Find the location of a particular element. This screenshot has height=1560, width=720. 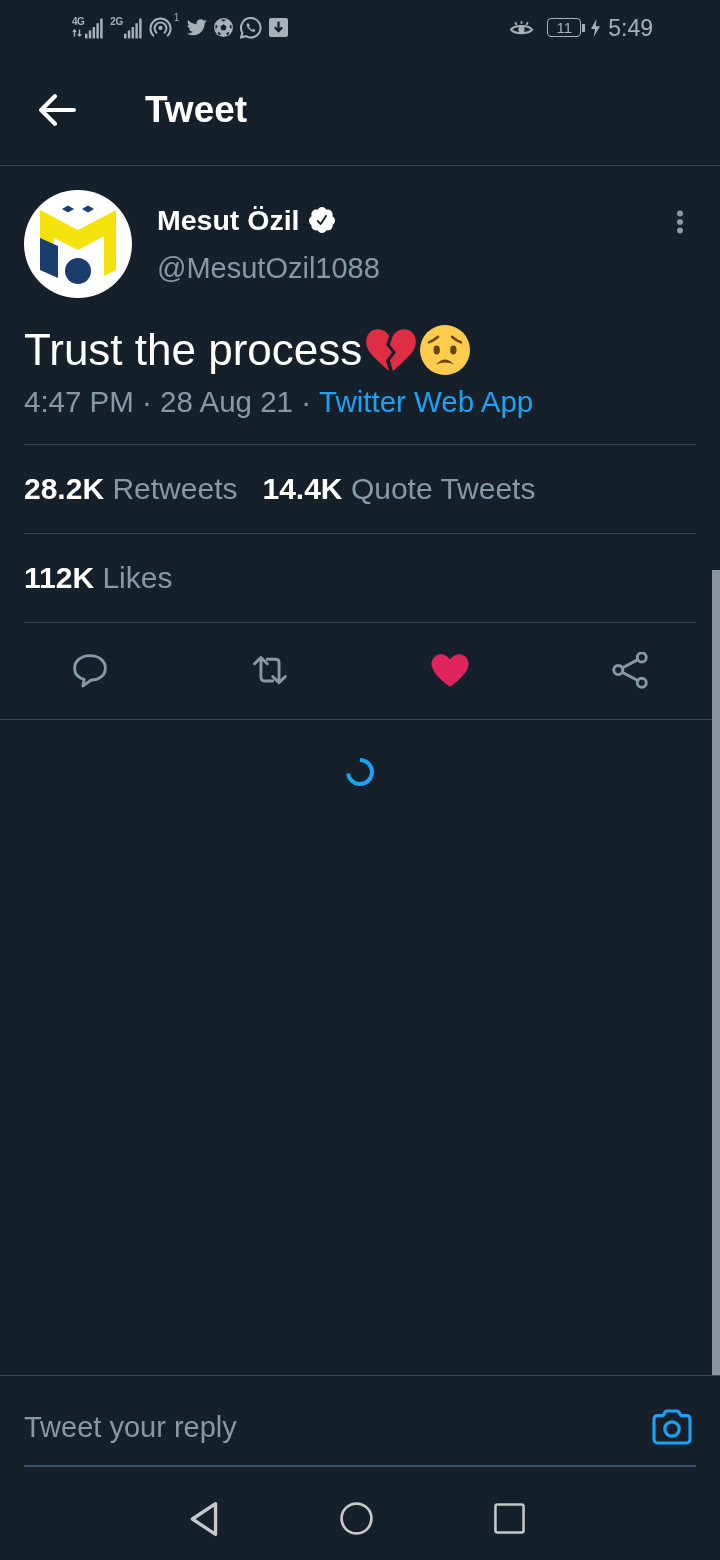

hotspot-icon is located at coordinates (160, 26).